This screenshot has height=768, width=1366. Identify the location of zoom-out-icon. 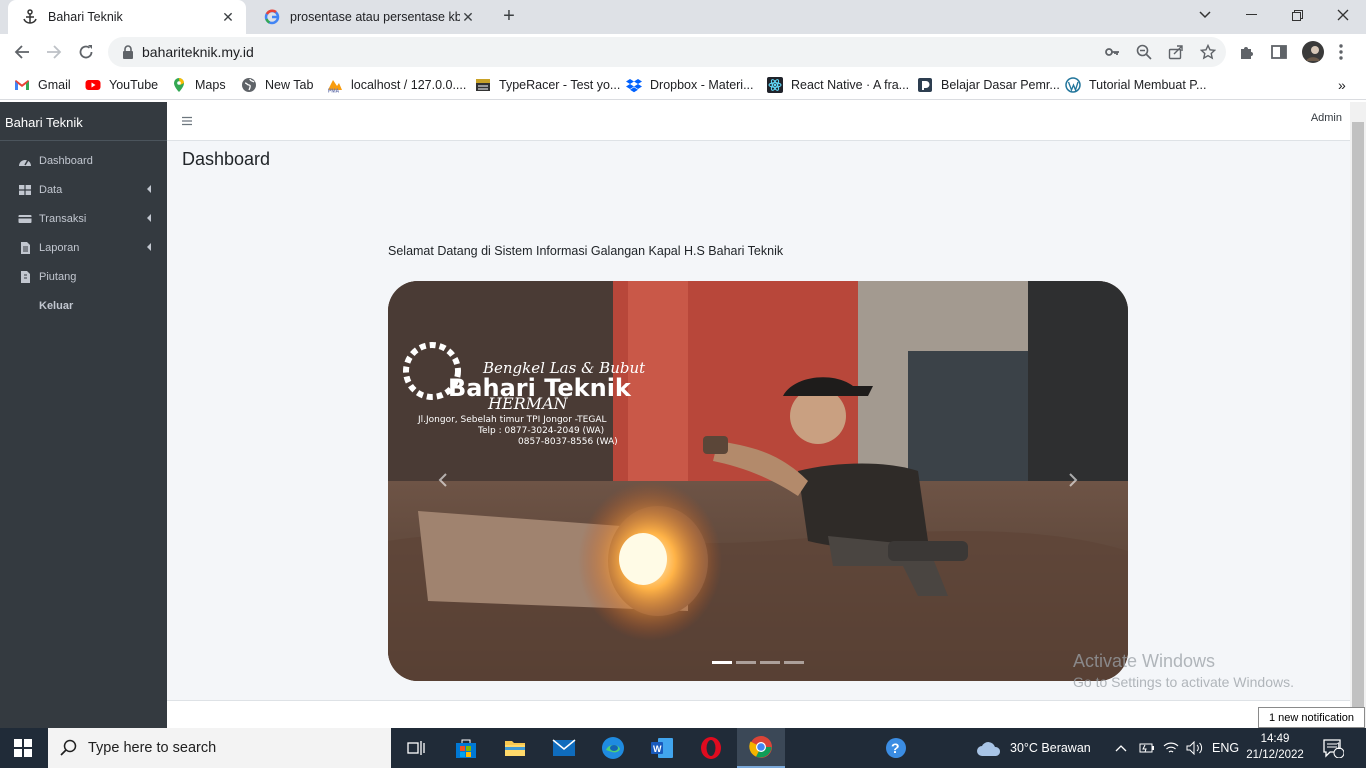
(1144, 52).